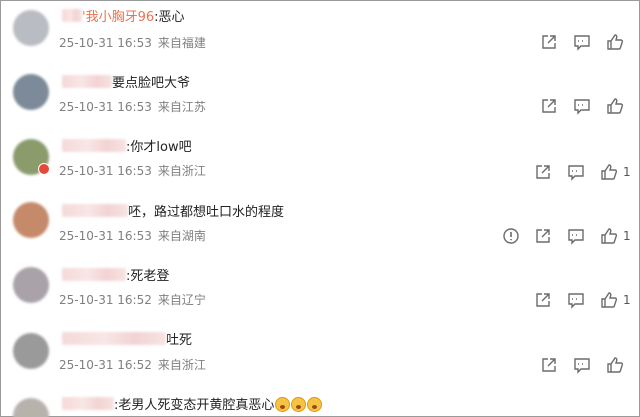 The image size is (640, 417). I want to click on comment-meta: 25-10-31 16:52 来自辽宁, so click(132, 300).